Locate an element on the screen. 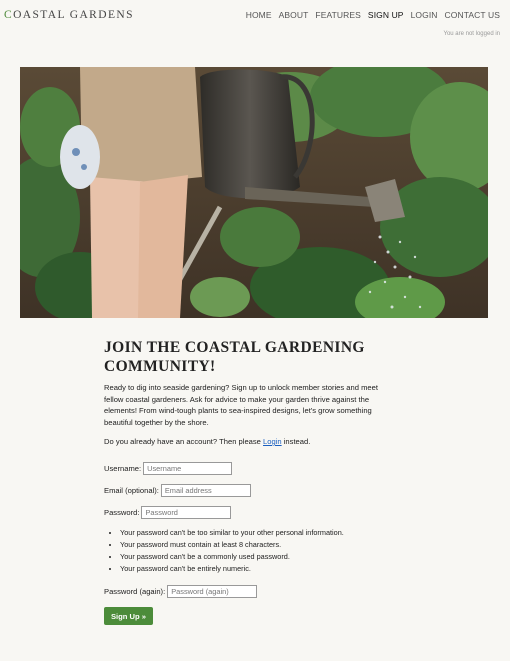 This screenshot has width=510, height=661. logo-letter: C is located at coordinates (9, 15).